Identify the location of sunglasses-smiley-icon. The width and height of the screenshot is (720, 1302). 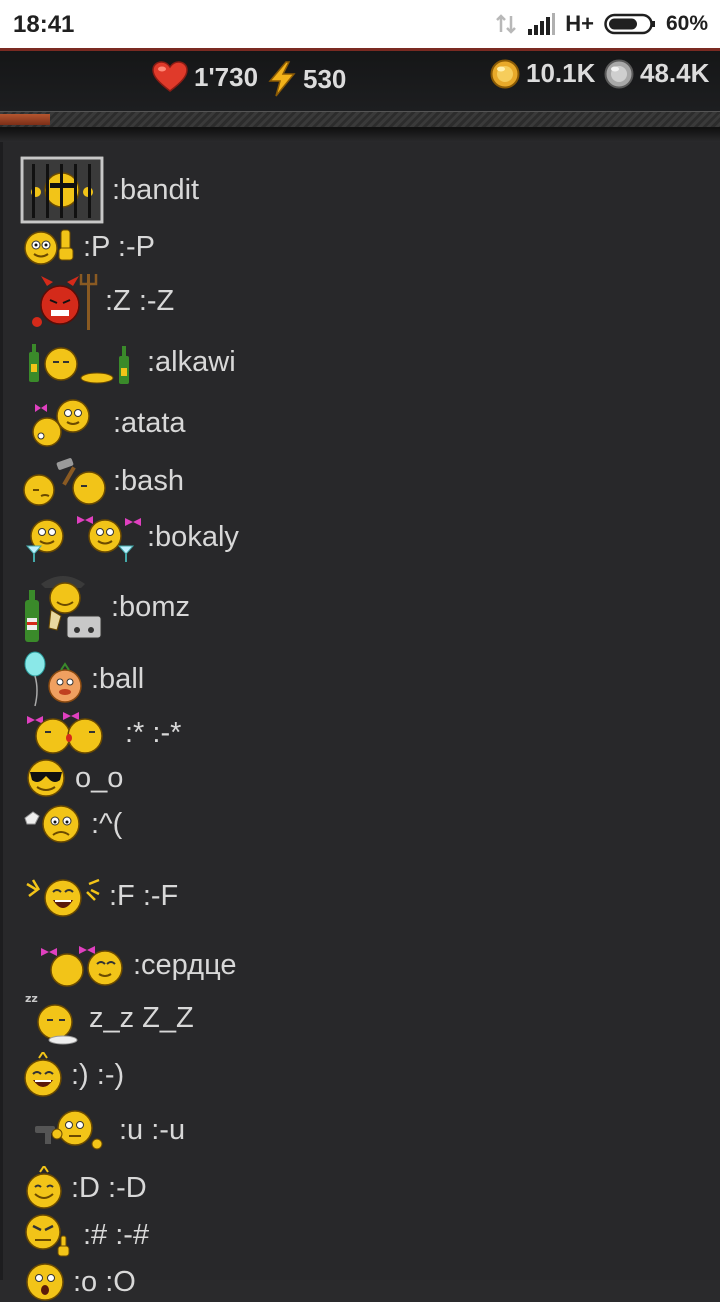
(46, 778).